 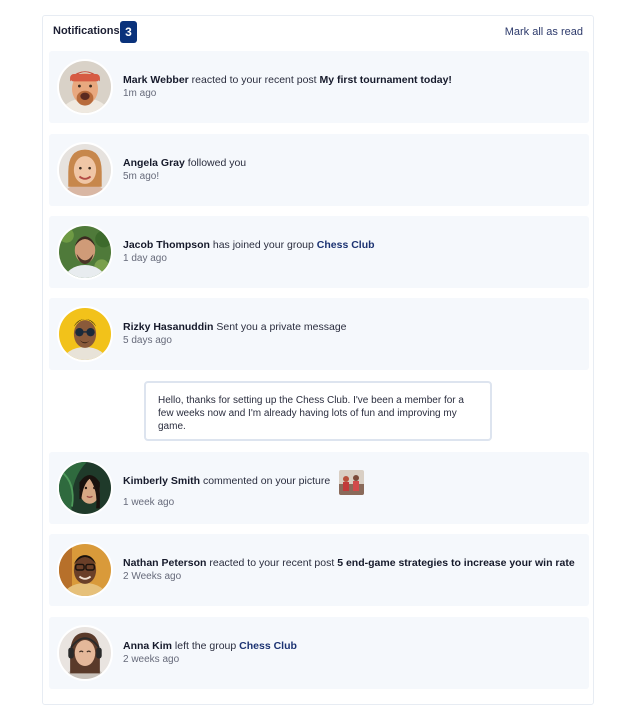 What do you see at coordinates (140, 93) in the screenshot?
I see `notification-time: 1m ago` at bounding box center [140, 93].